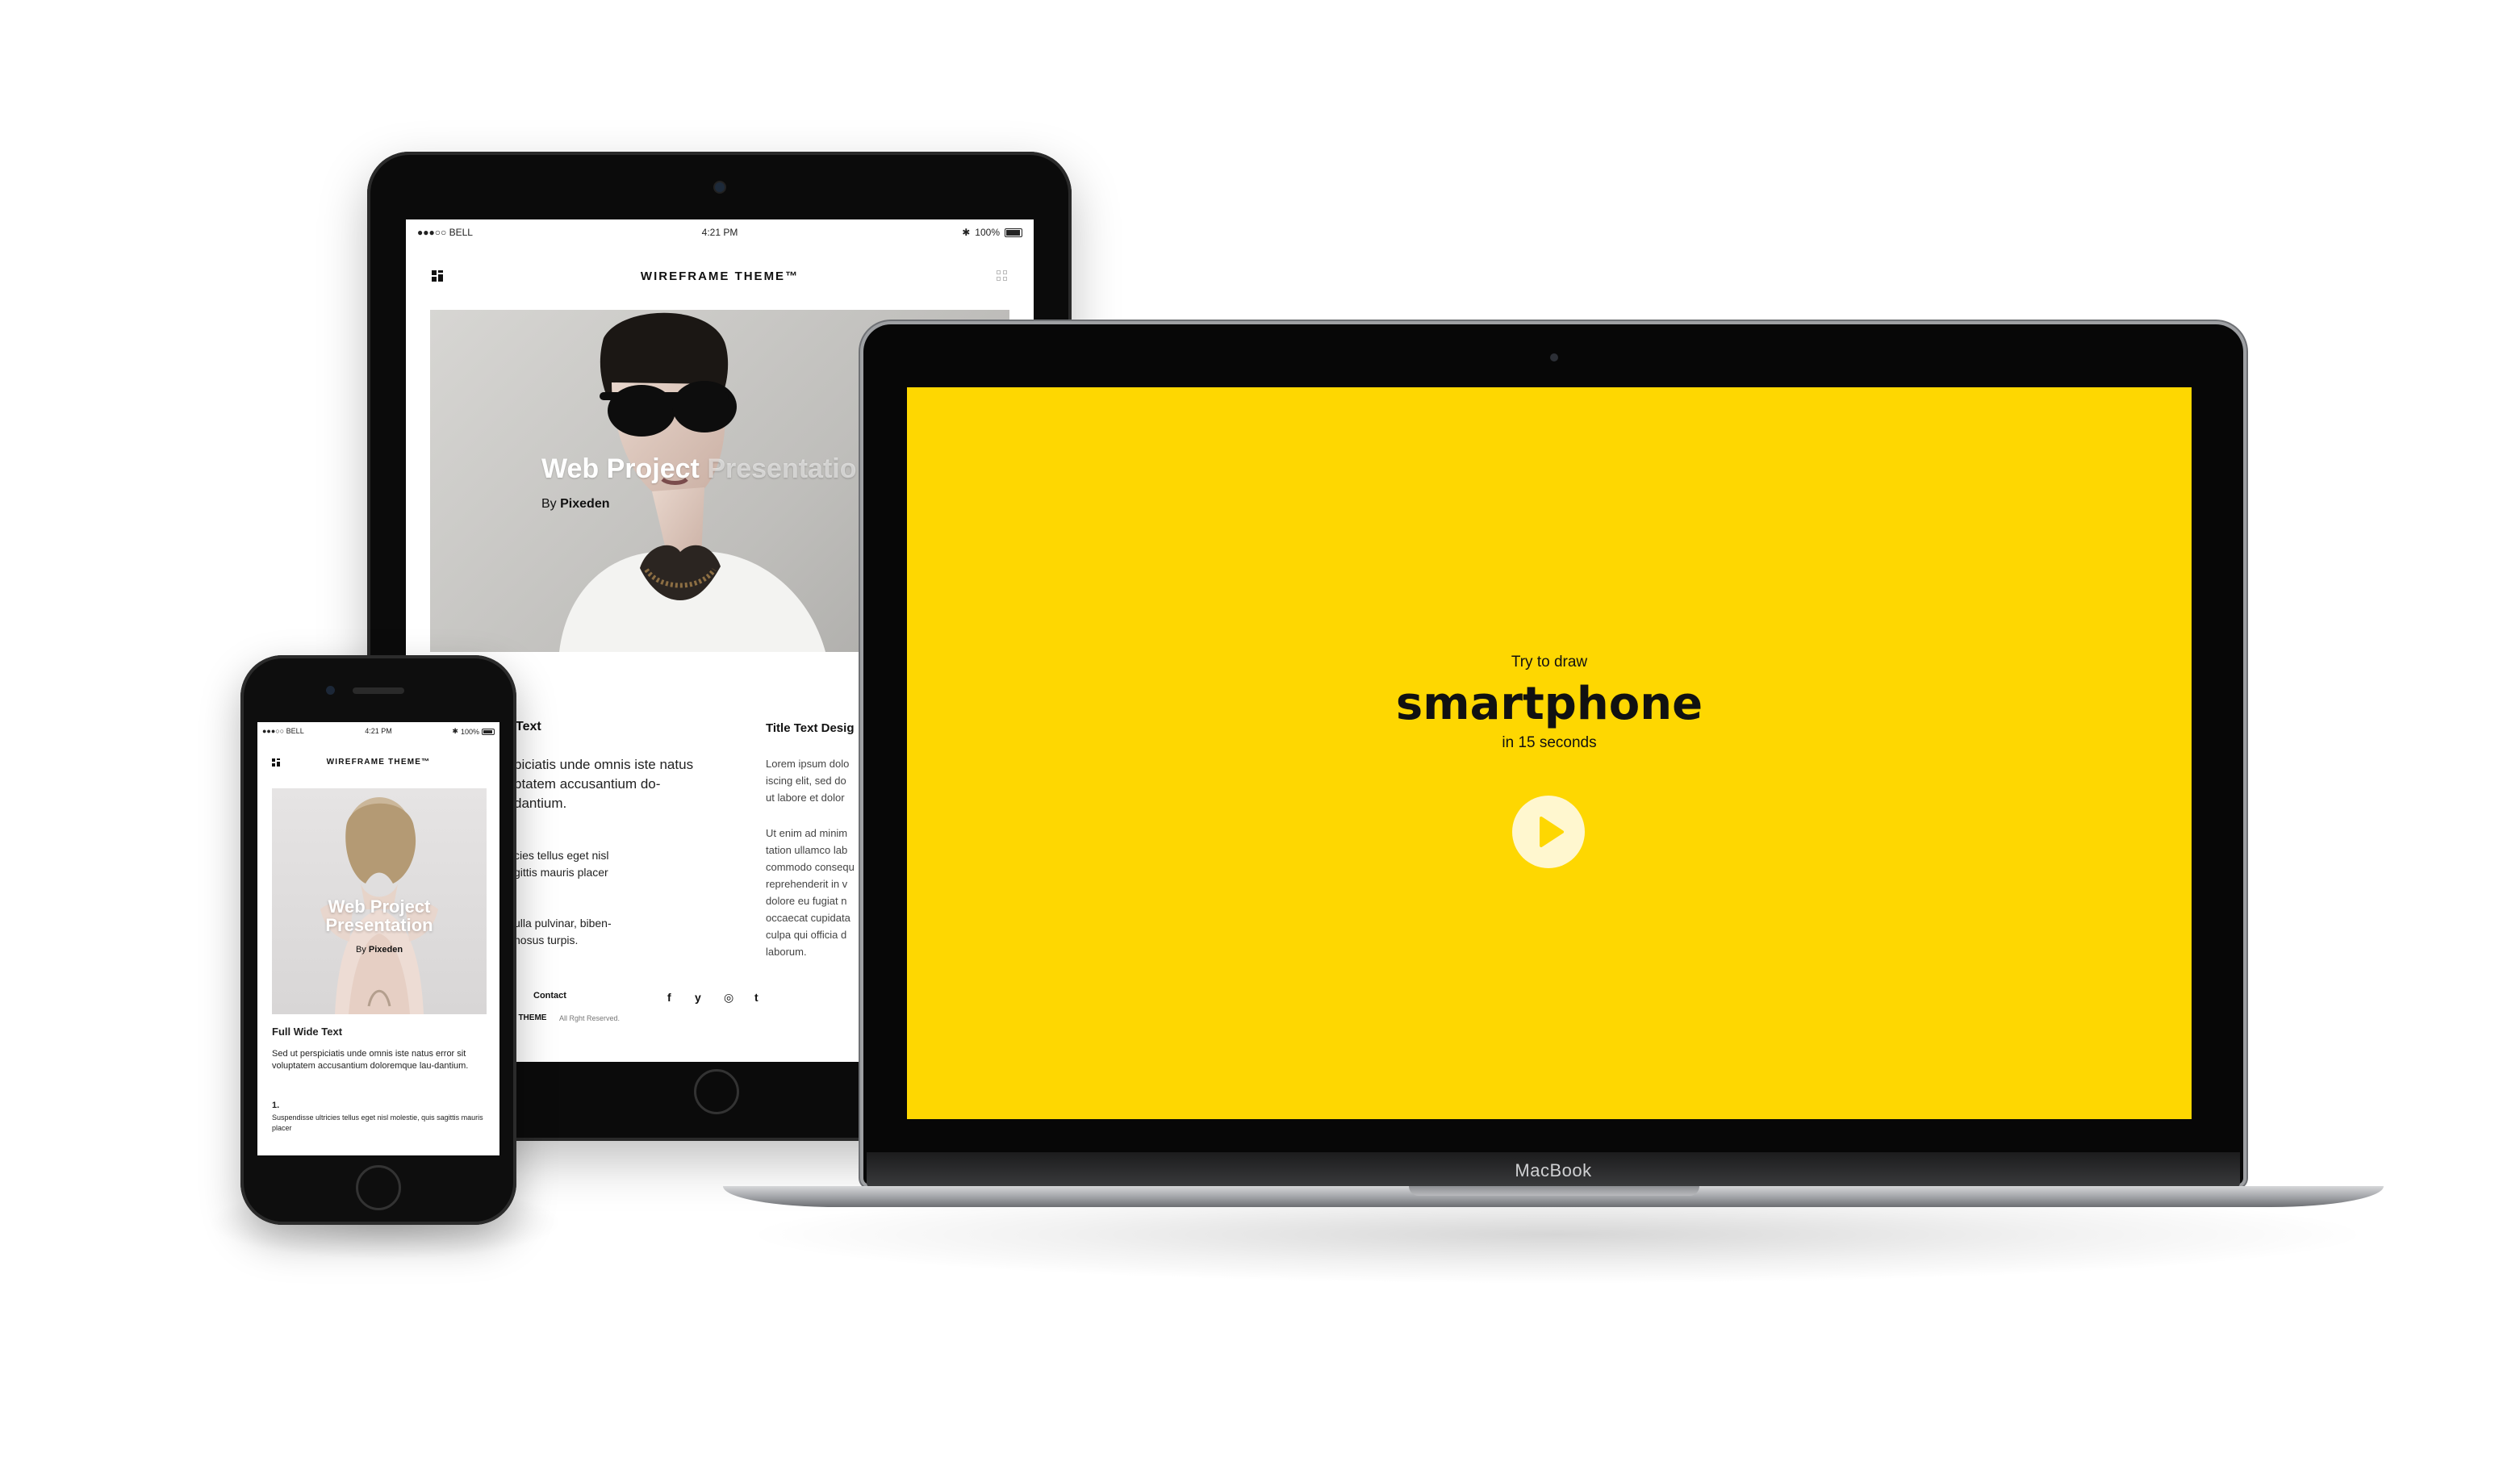 This screenshot has width=2520, height=1479. What do you see at coordinates (308, 1032) in the screenshot?
I see `section-title: Full Wide Text` at bounding box center [308, 1032].